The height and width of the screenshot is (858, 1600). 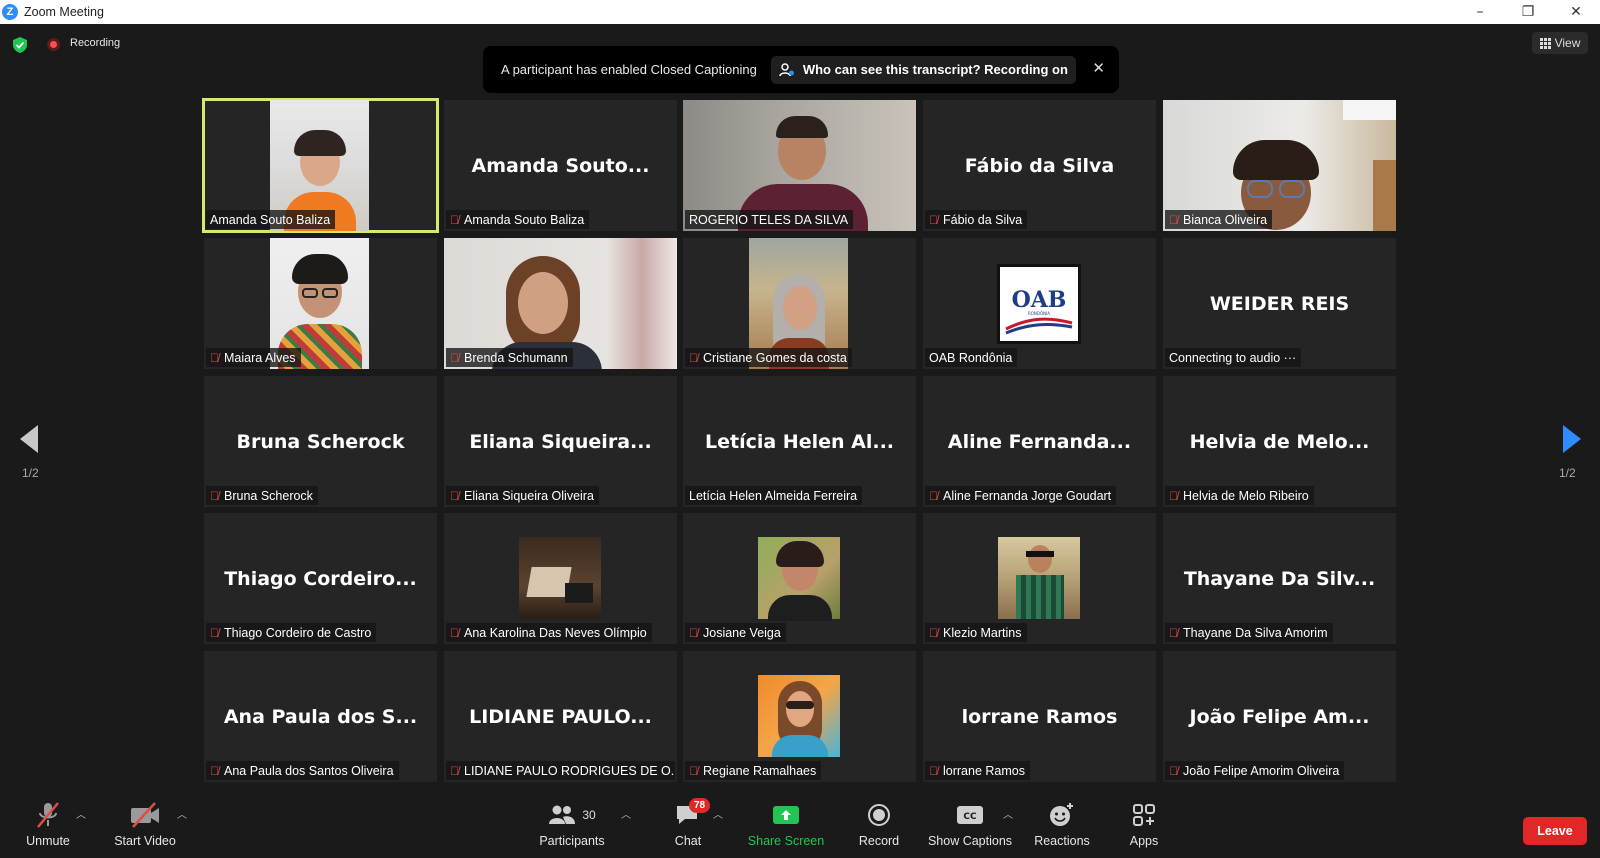 What do you see at coordinates (971, 357) in the screenshot?
I see `participant-name: OAB Rondônia` at bounding box center [971, 357].